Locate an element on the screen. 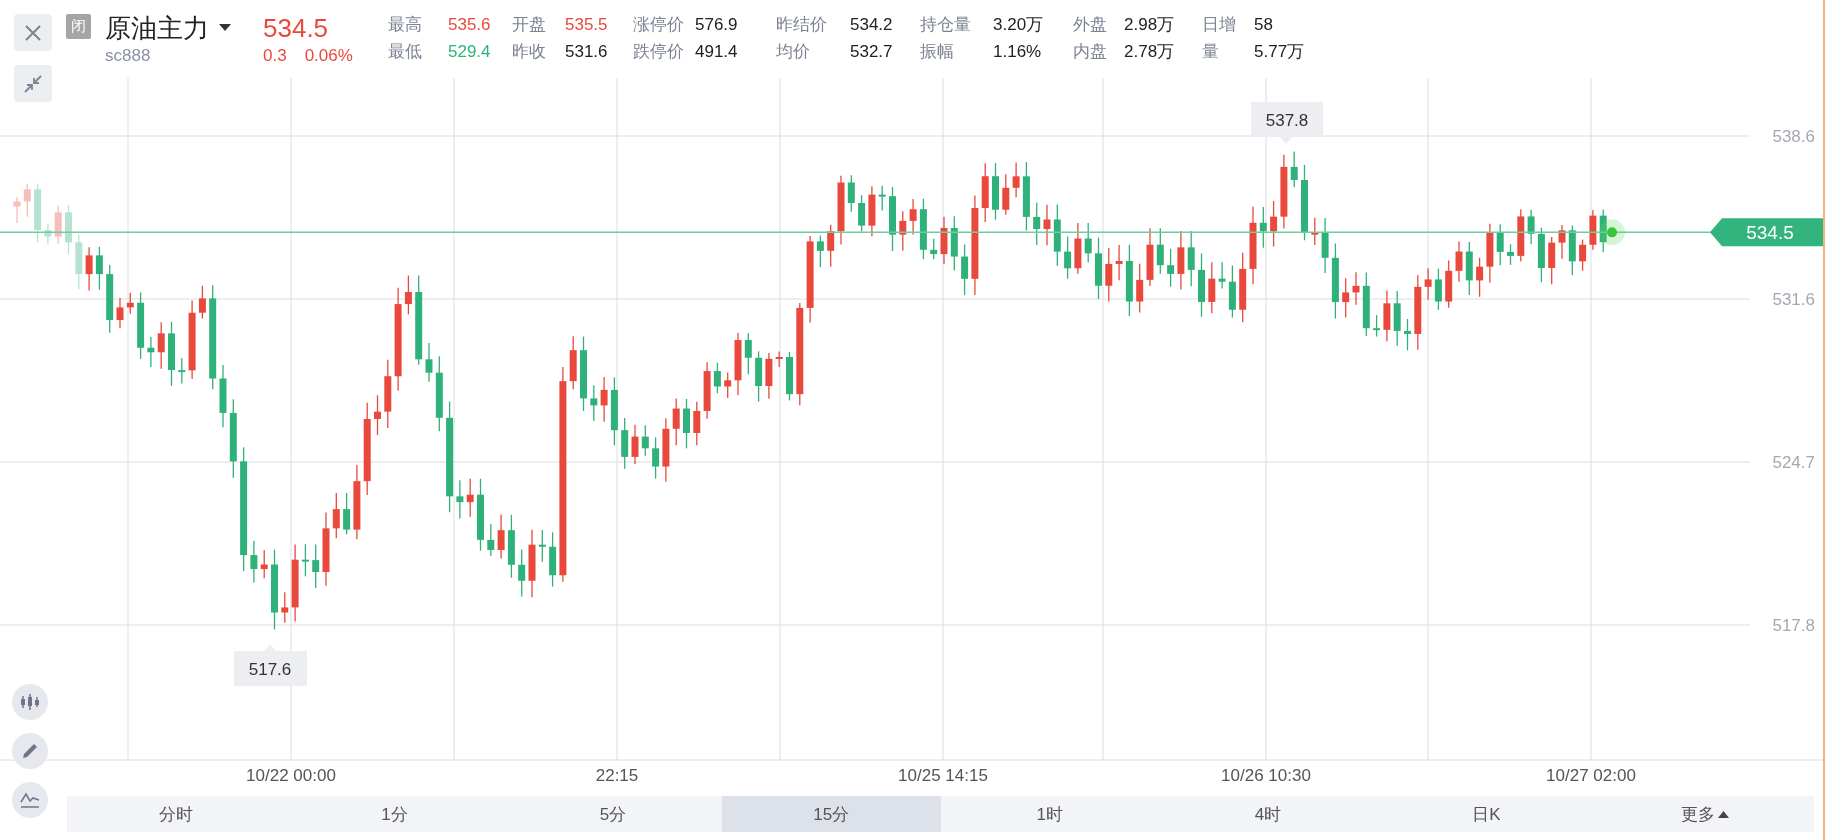 The image size is (1825, 840). shrink-icon is located at coordinates (33, 83).